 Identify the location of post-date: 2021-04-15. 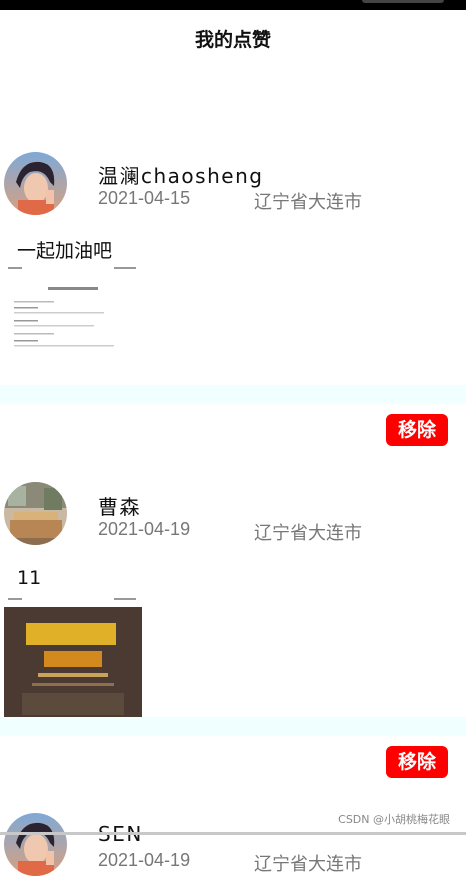
(144, 198).